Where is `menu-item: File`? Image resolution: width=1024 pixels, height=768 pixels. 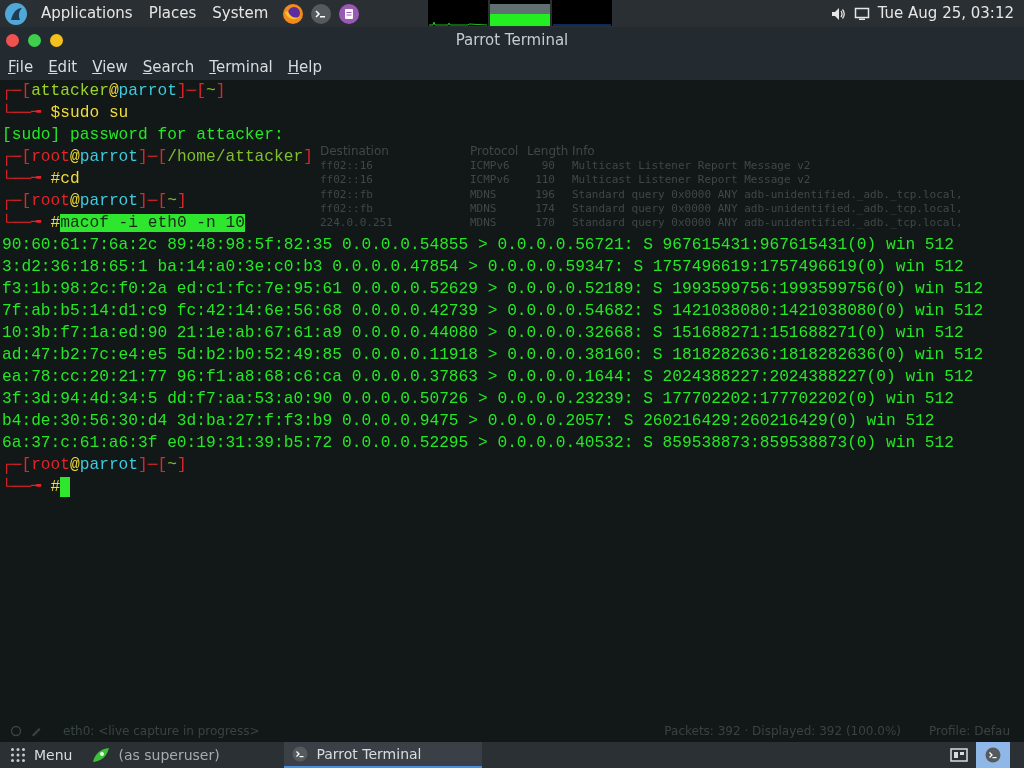
menu-item: File is located at coordinates (21, 67).